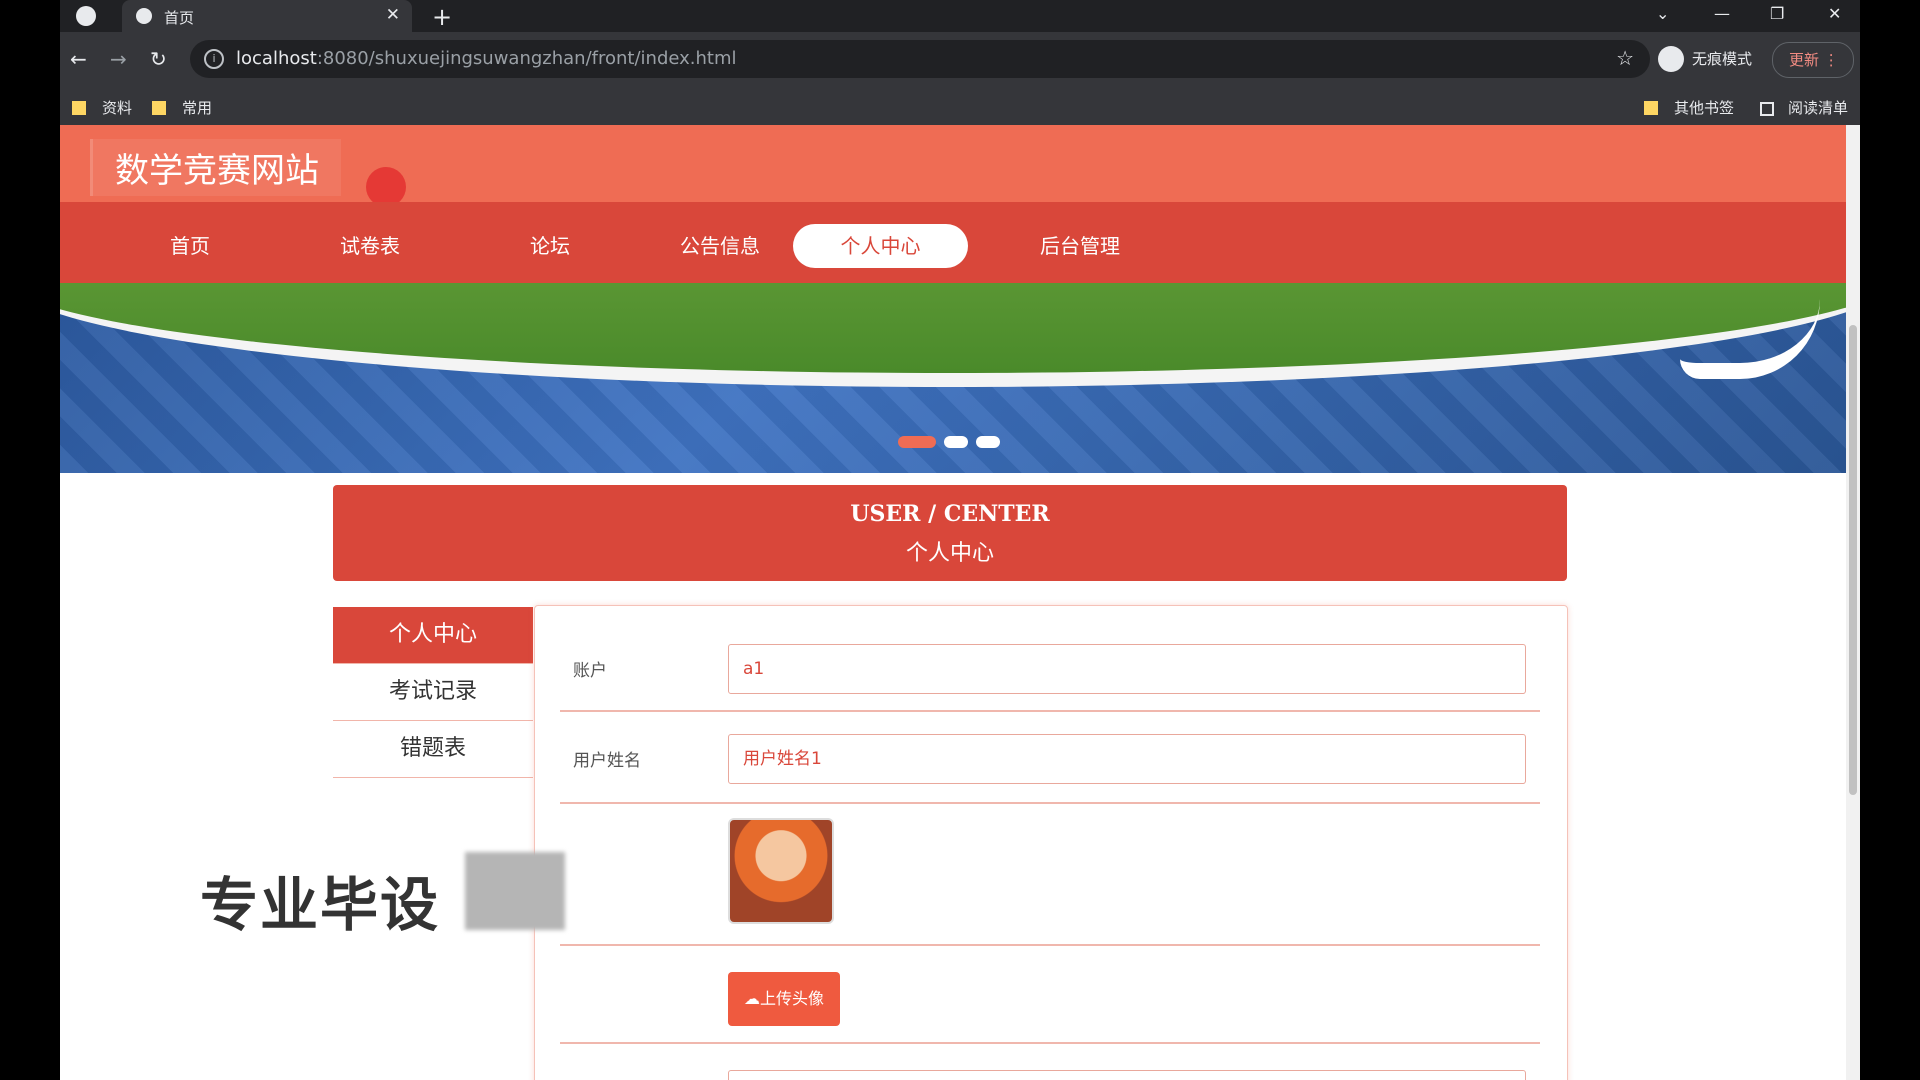 The height and width of the screenshot is (1080, 1920). Describe the element at coordinates (179, 18) in the screenshot. I see `tab-title: 首页` at that location.